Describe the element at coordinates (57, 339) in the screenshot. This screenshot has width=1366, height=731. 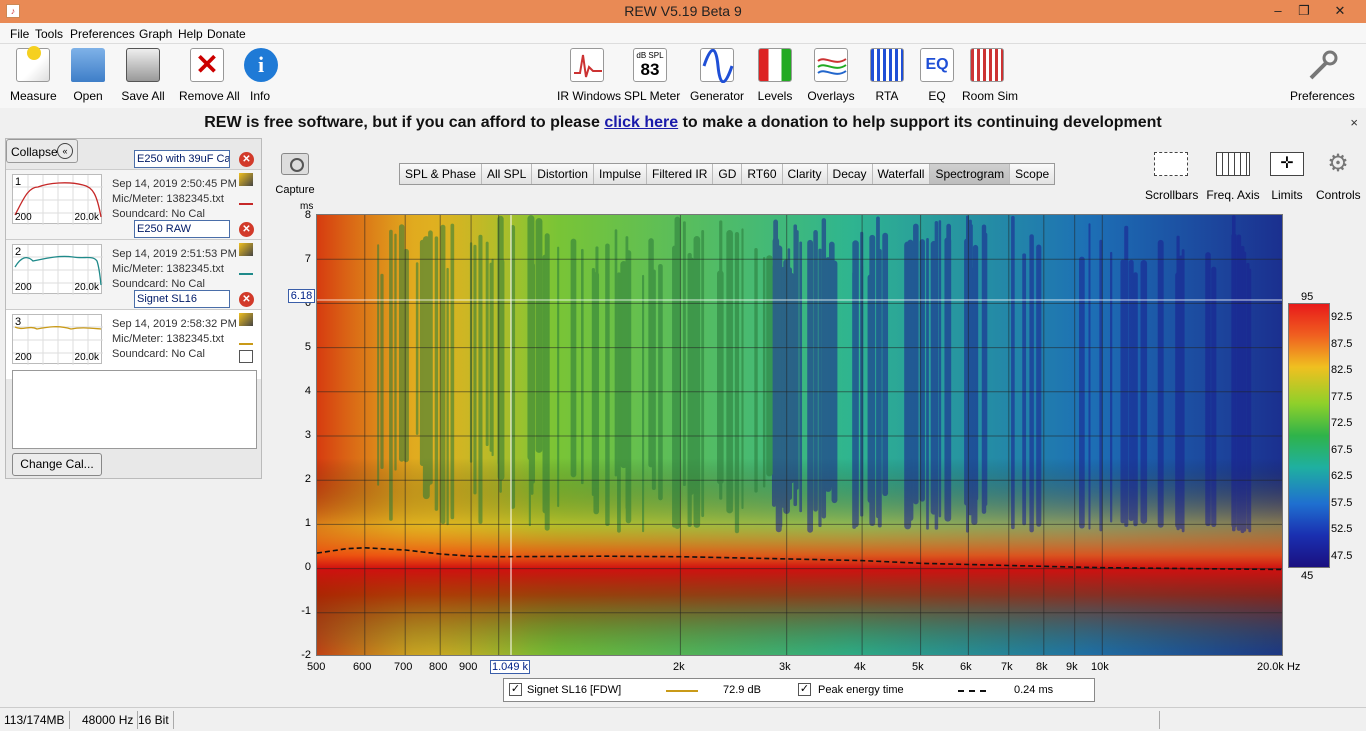
I see `measurement-thumbnail: 3 200 20.0k` at that location.